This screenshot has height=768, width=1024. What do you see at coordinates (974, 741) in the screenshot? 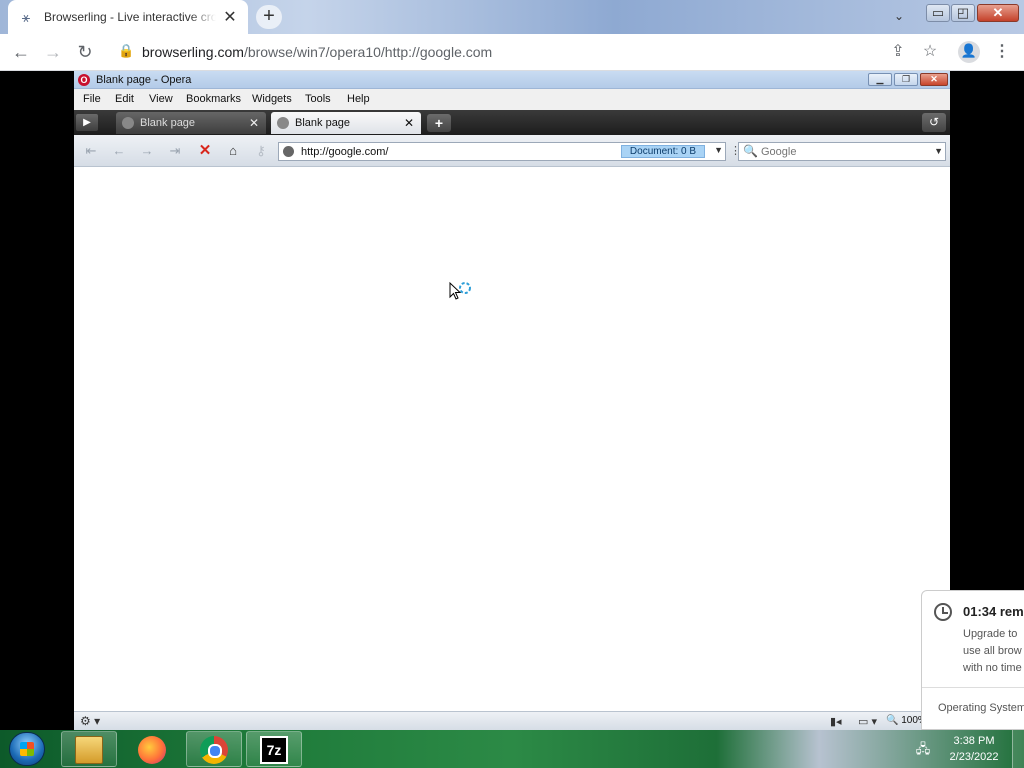
I see `clock-time: 3:38 PM` at bounding box center [974, 741].